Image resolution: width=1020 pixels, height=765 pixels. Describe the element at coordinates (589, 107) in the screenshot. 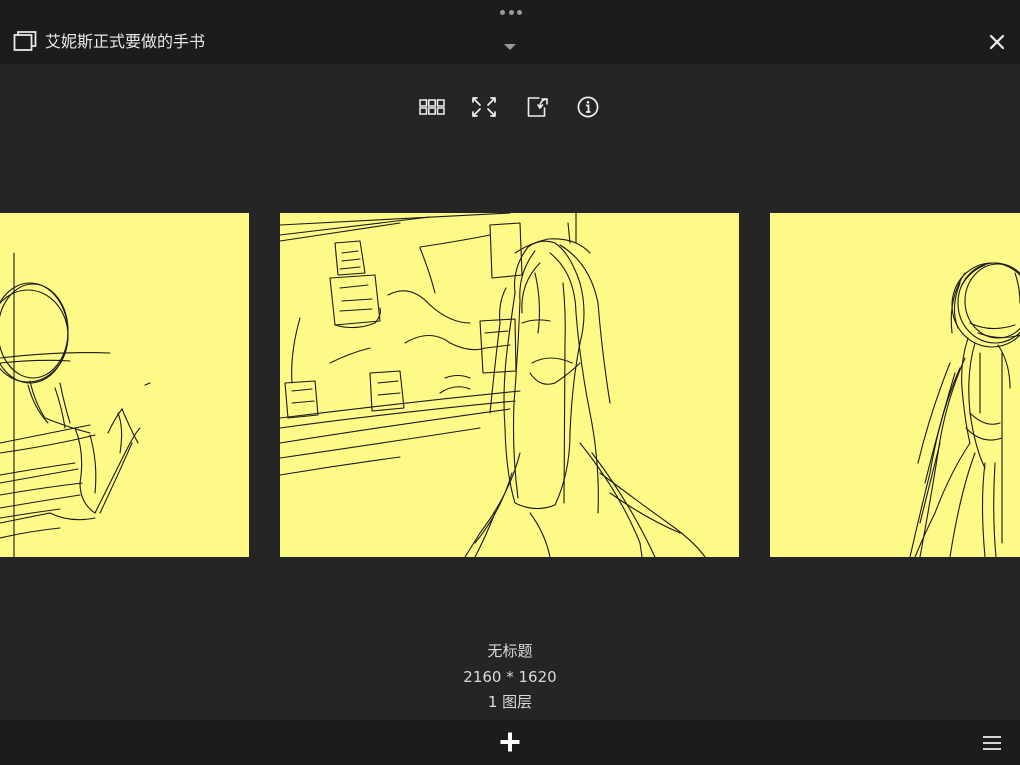

I see `info-icon` at that location.